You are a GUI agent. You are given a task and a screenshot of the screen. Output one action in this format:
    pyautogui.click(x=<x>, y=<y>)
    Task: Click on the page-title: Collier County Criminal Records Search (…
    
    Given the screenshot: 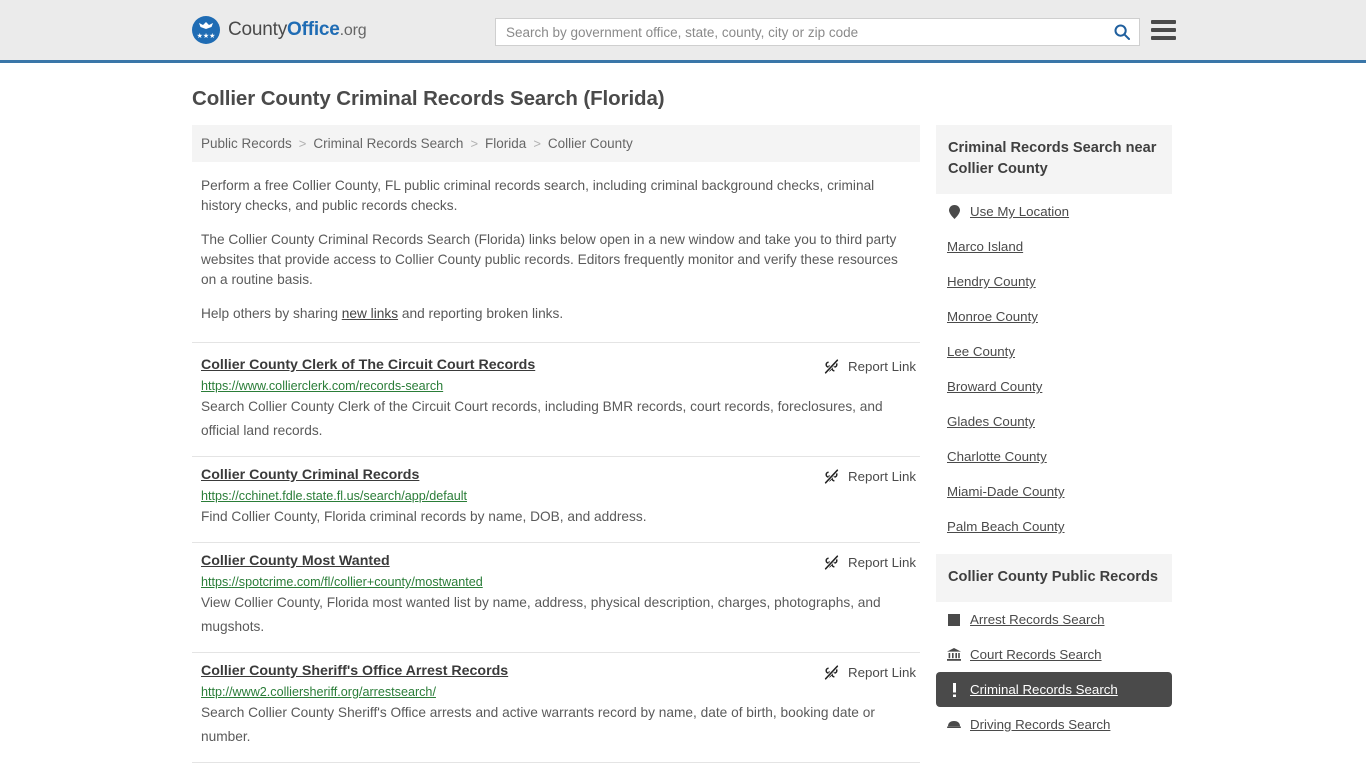 What is the action you would take?
    pyautogui.click(x=428, y=98)
    